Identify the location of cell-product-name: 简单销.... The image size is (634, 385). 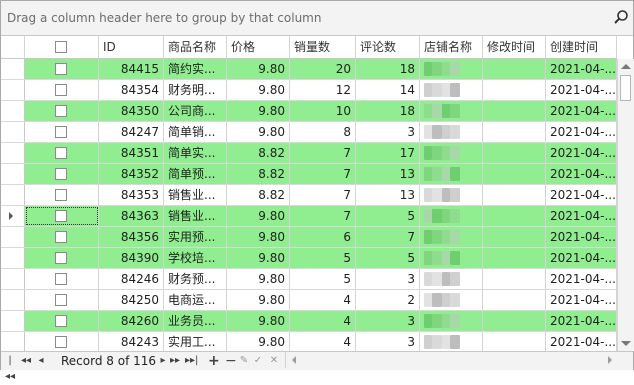
(195, 132).